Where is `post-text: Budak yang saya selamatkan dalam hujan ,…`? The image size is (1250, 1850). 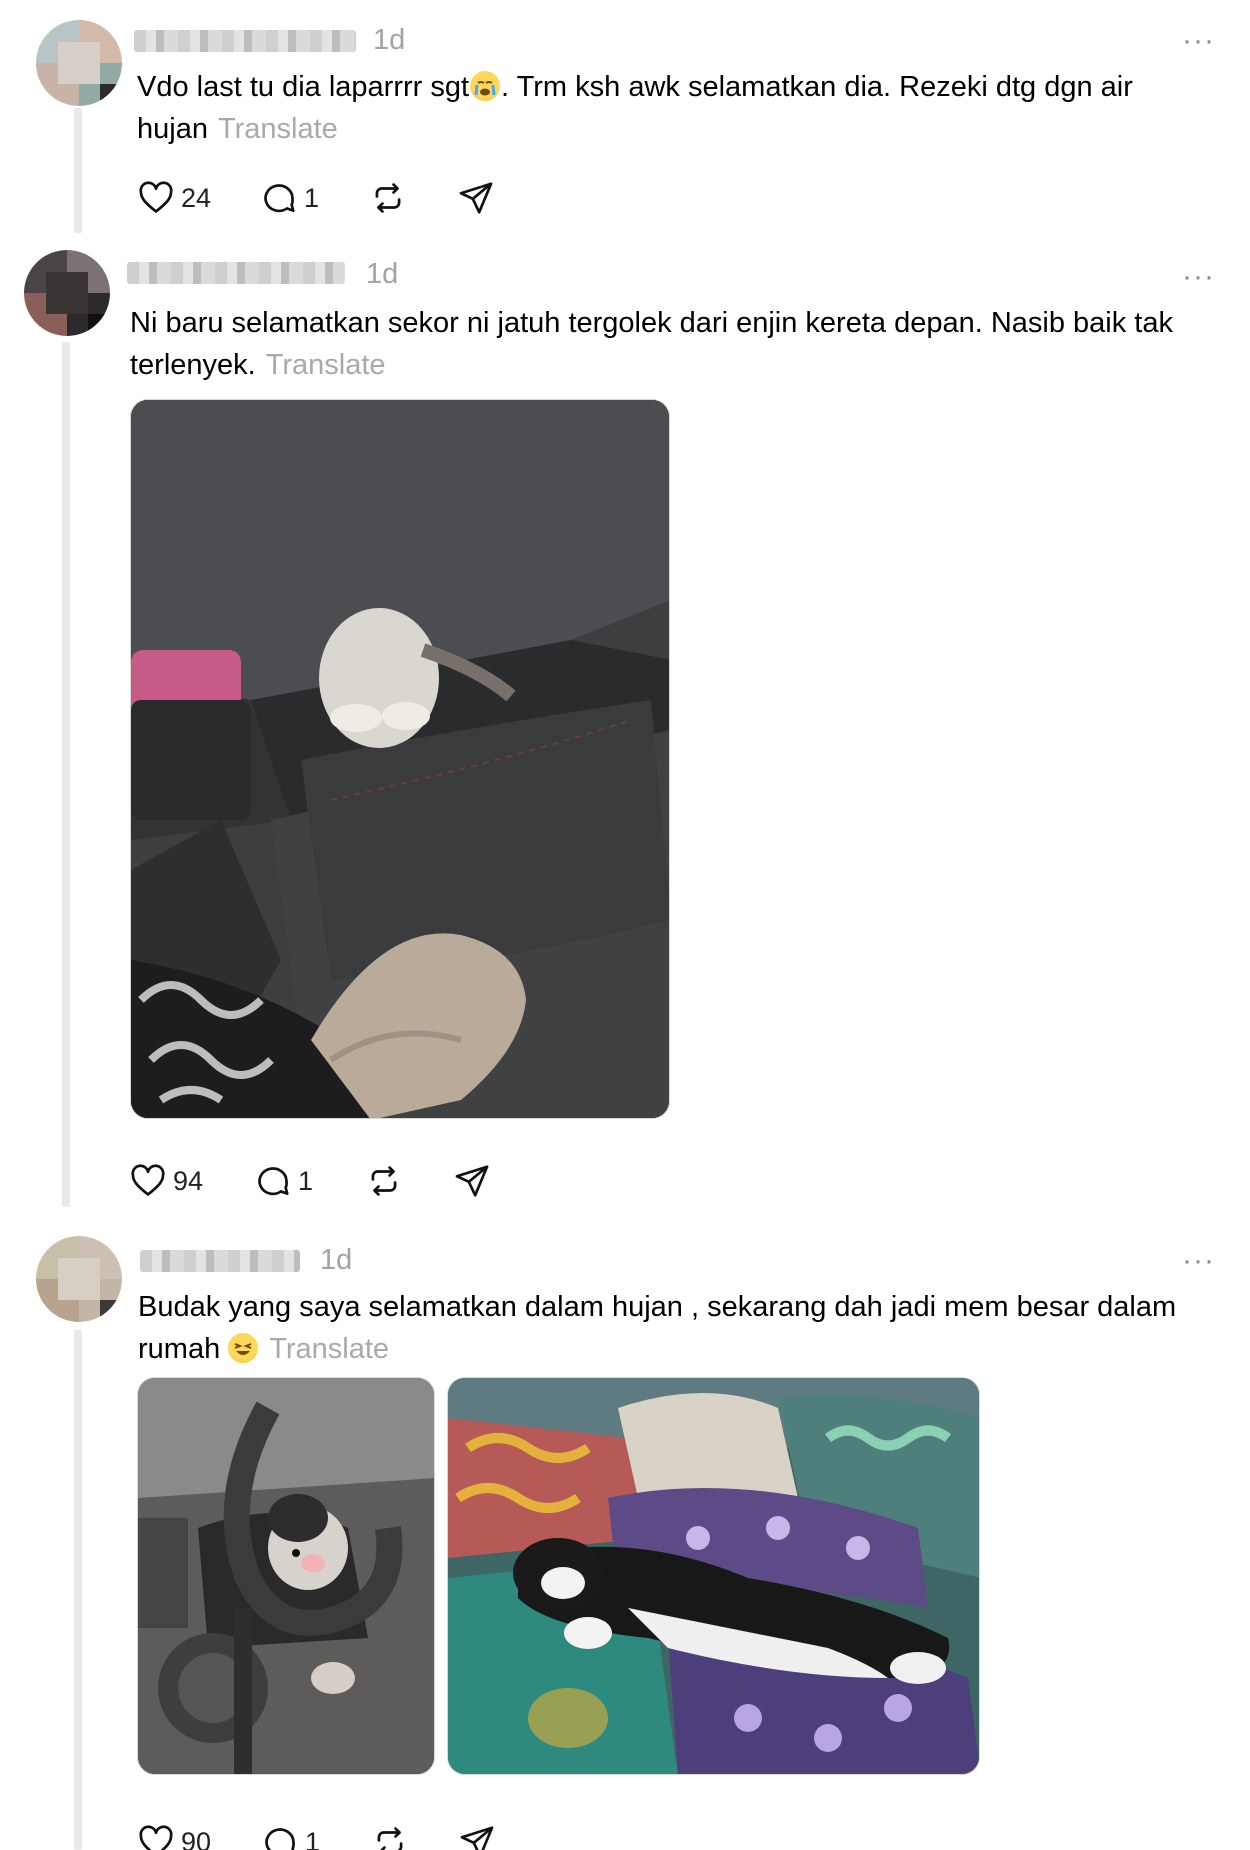 post-text: Budak yang saya selamatkan dalam hujan ,… is located at coordinates (688, 1328).